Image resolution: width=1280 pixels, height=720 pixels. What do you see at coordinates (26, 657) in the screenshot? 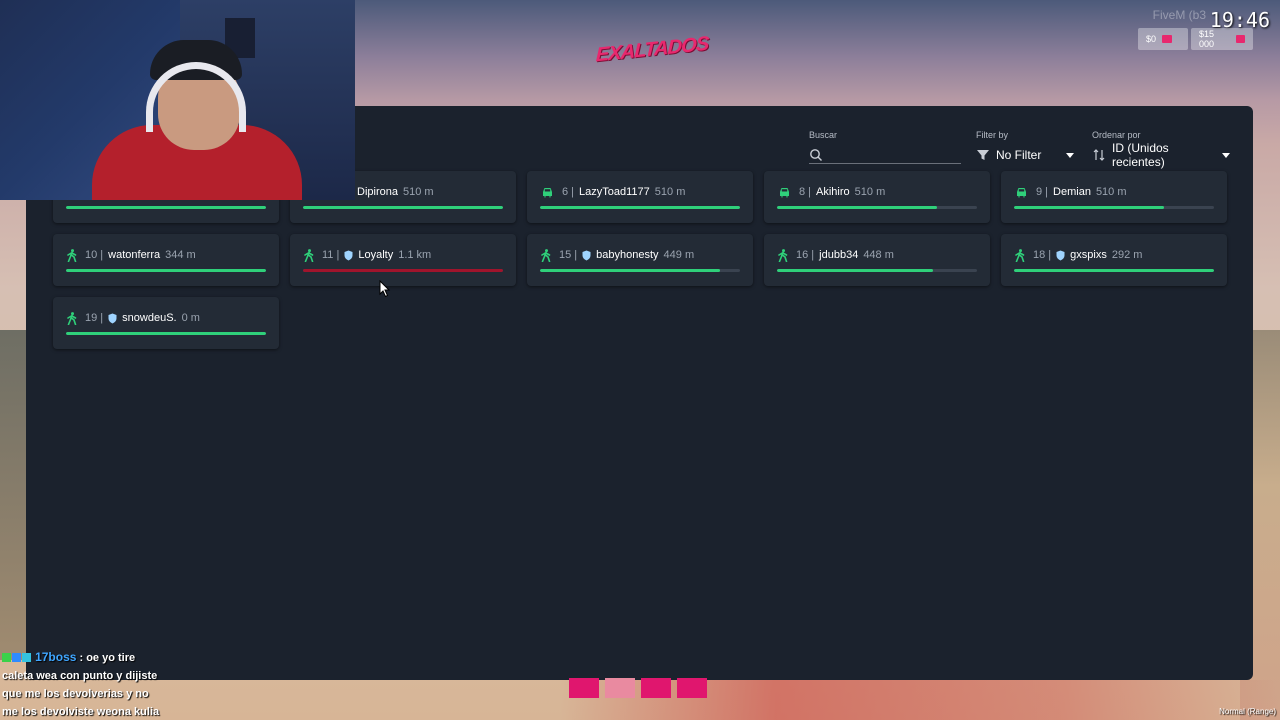
I see `badge-icon` at bounding box center [26, 657].